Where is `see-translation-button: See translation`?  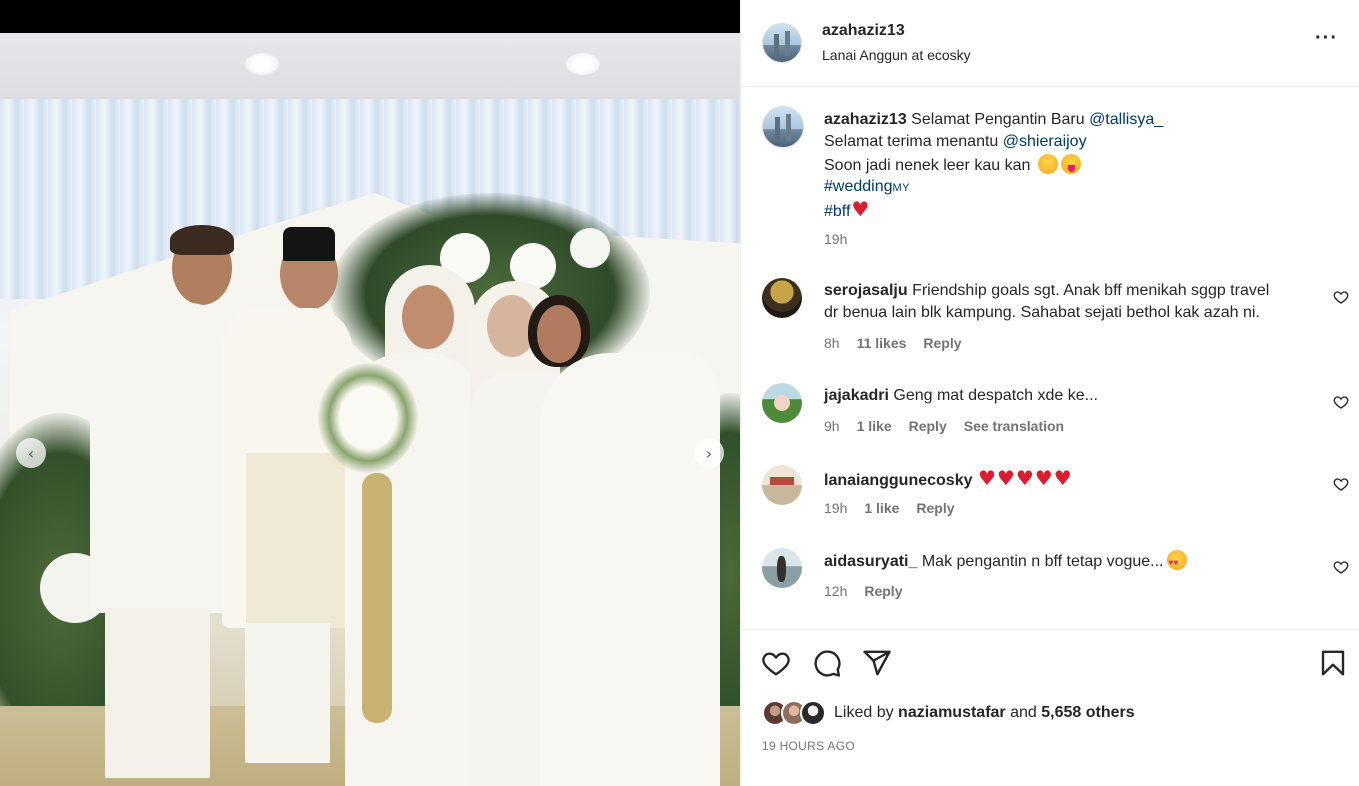 see-translation-button: See translation is located at coordinates (1014, 426).